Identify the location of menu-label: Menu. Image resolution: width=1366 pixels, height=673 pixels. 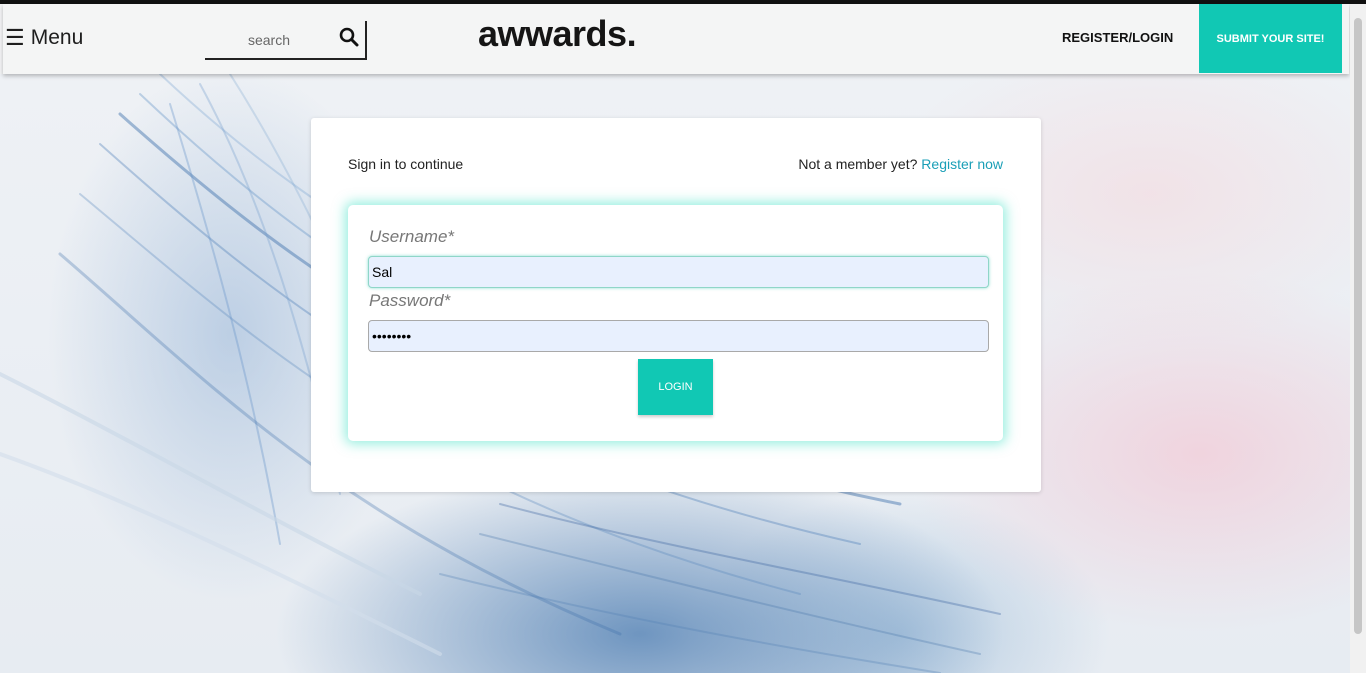
(57, 37).